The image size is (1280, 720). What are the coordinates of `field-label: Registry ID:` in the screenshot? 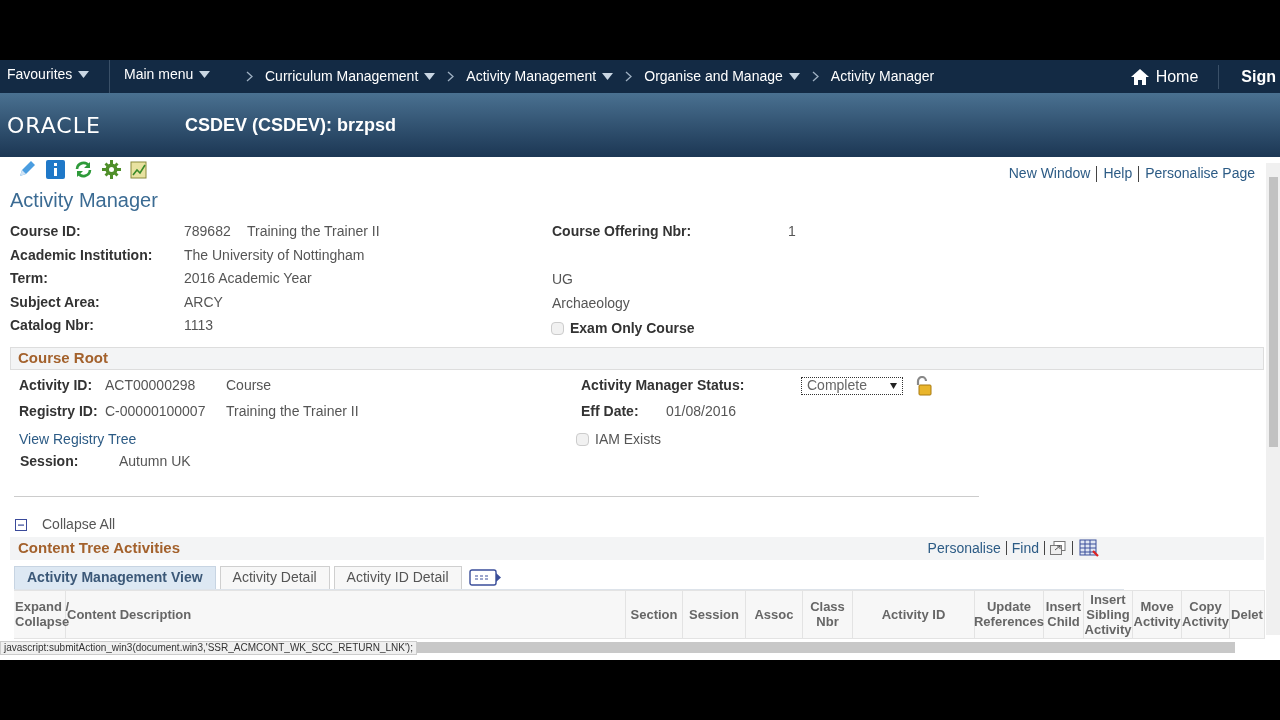 It's located at (59, 411).